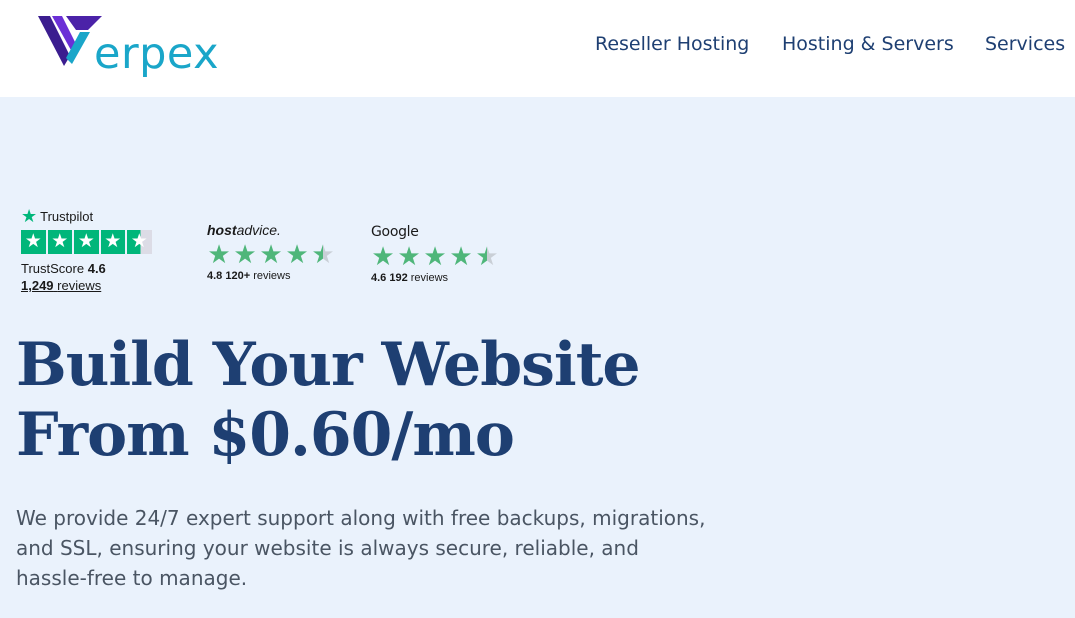  What do you see at coordinates (67, 216) in the screenshot?
I see `trustpilot-brand-name: Trustpilot` at bounding box center [67, 216].